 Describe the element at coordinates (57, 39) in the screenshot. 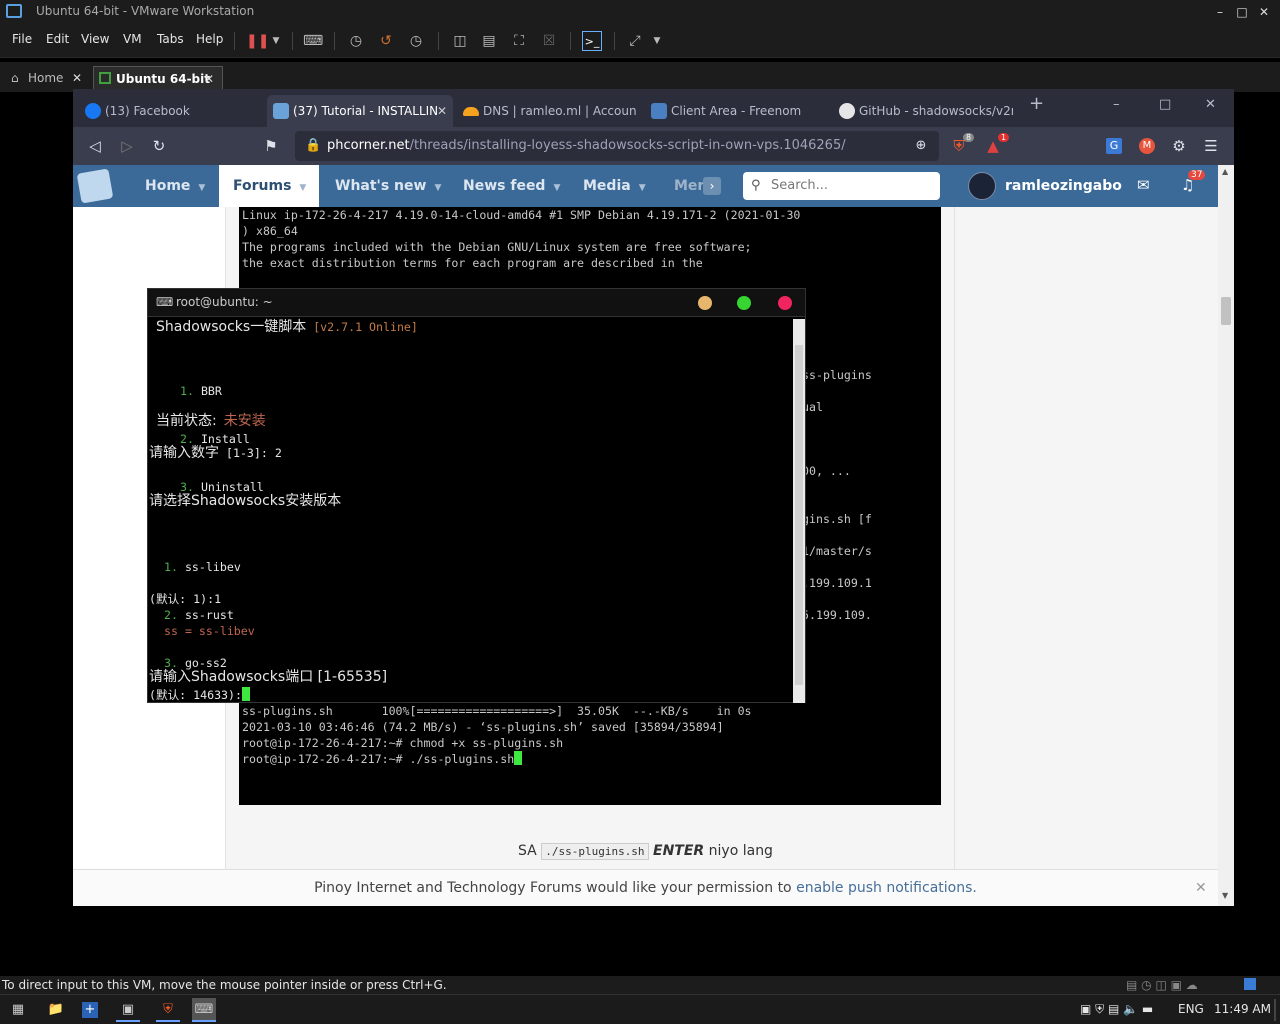

I see `menu-edit: Edit` at that location.